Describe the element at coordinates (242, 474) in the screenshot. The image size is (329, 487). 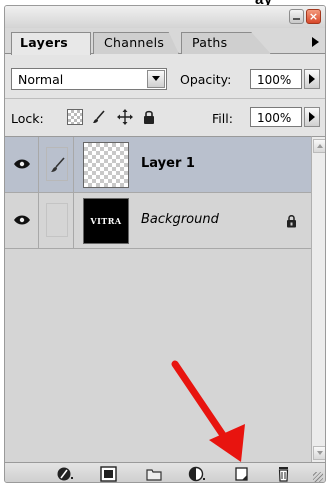
I see `new-layer-icon` at that location.